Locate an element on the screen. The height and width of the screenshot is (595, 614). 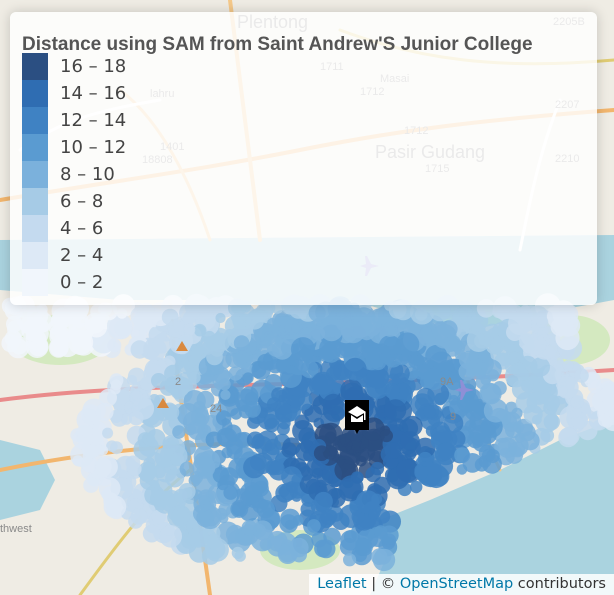
legend-label: 6 – 8 is located at coordinates (82, 201).